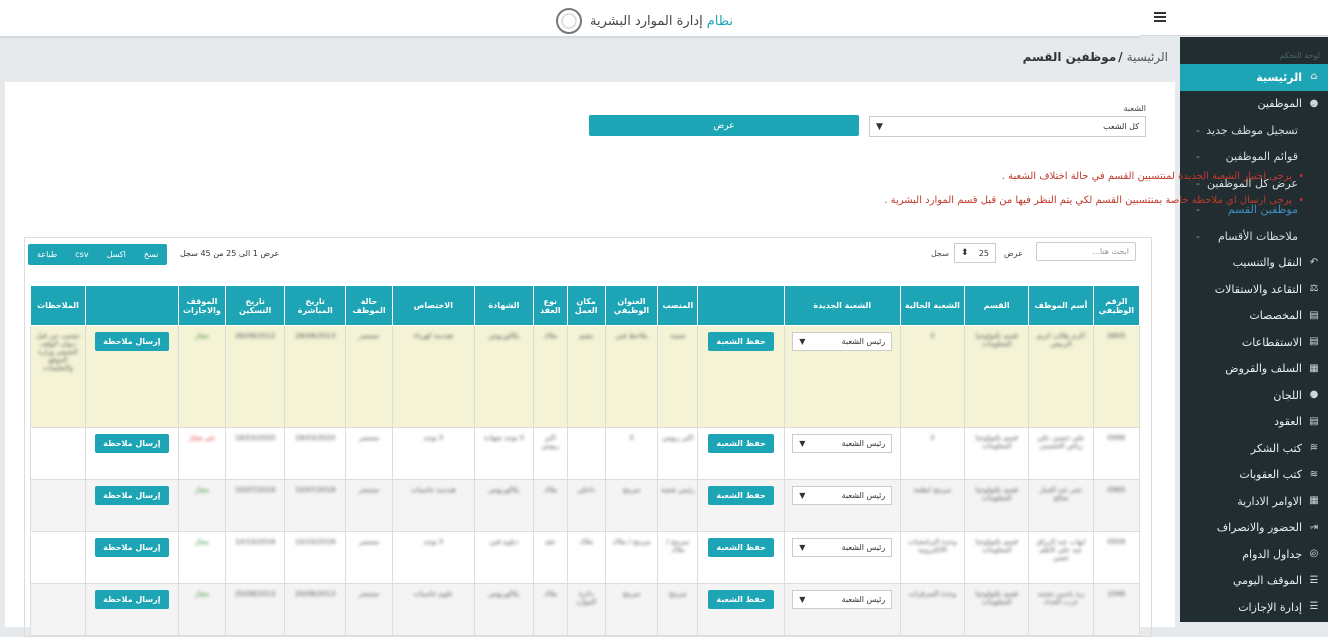 The width and height of the screenshot is (1328, 637). Describe the element at coordinates (503, 557) in the screenshot. I see `table-cell: دبلوم فني` at that location.